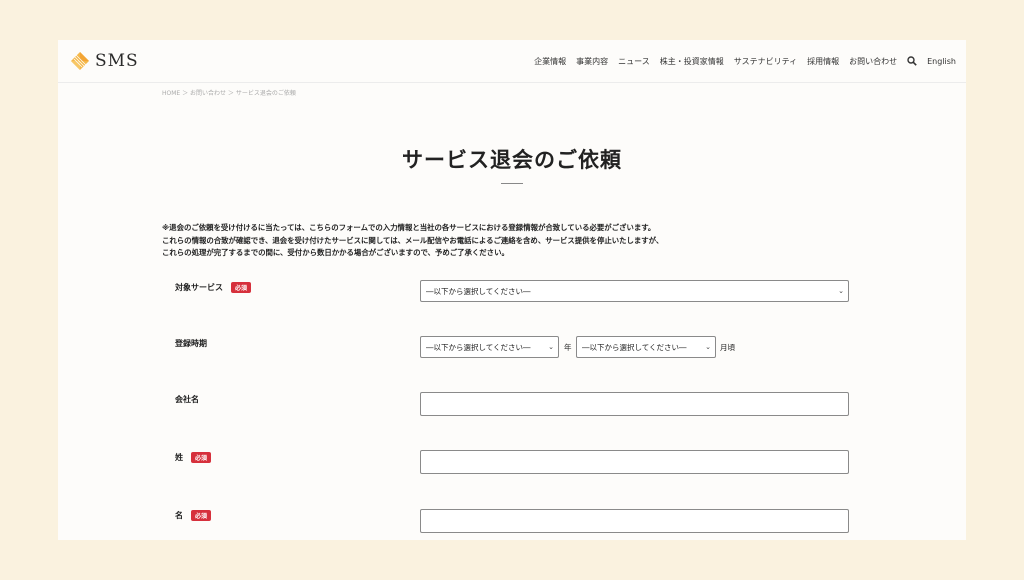  What do you see at coordinates (550, 61) in the screenshot?
I see `nav-item-company: 企業情報` at bounding box center [550, 61].